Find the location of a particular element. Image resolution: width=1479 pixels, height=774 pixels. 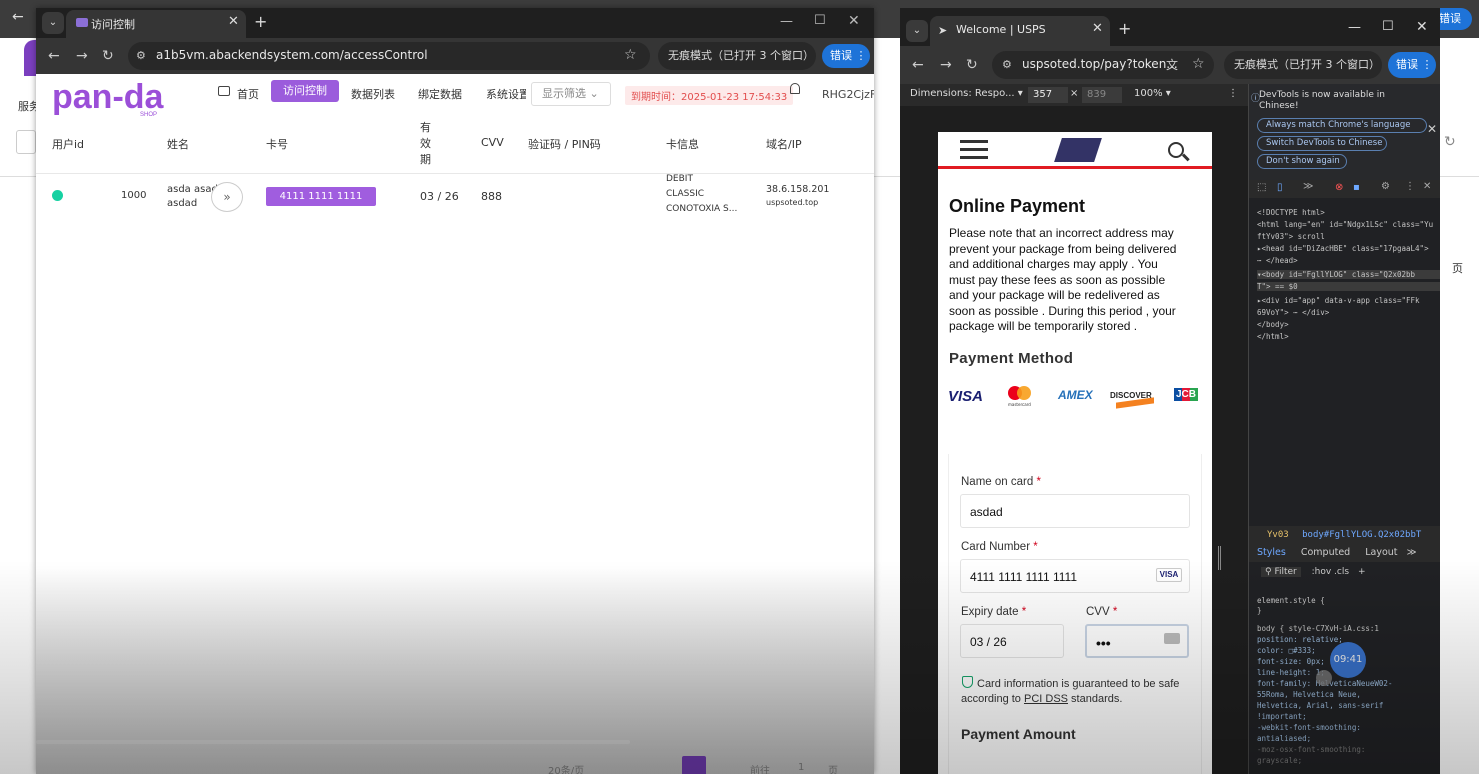

style-line: } is located at coordinates (1348, 610).